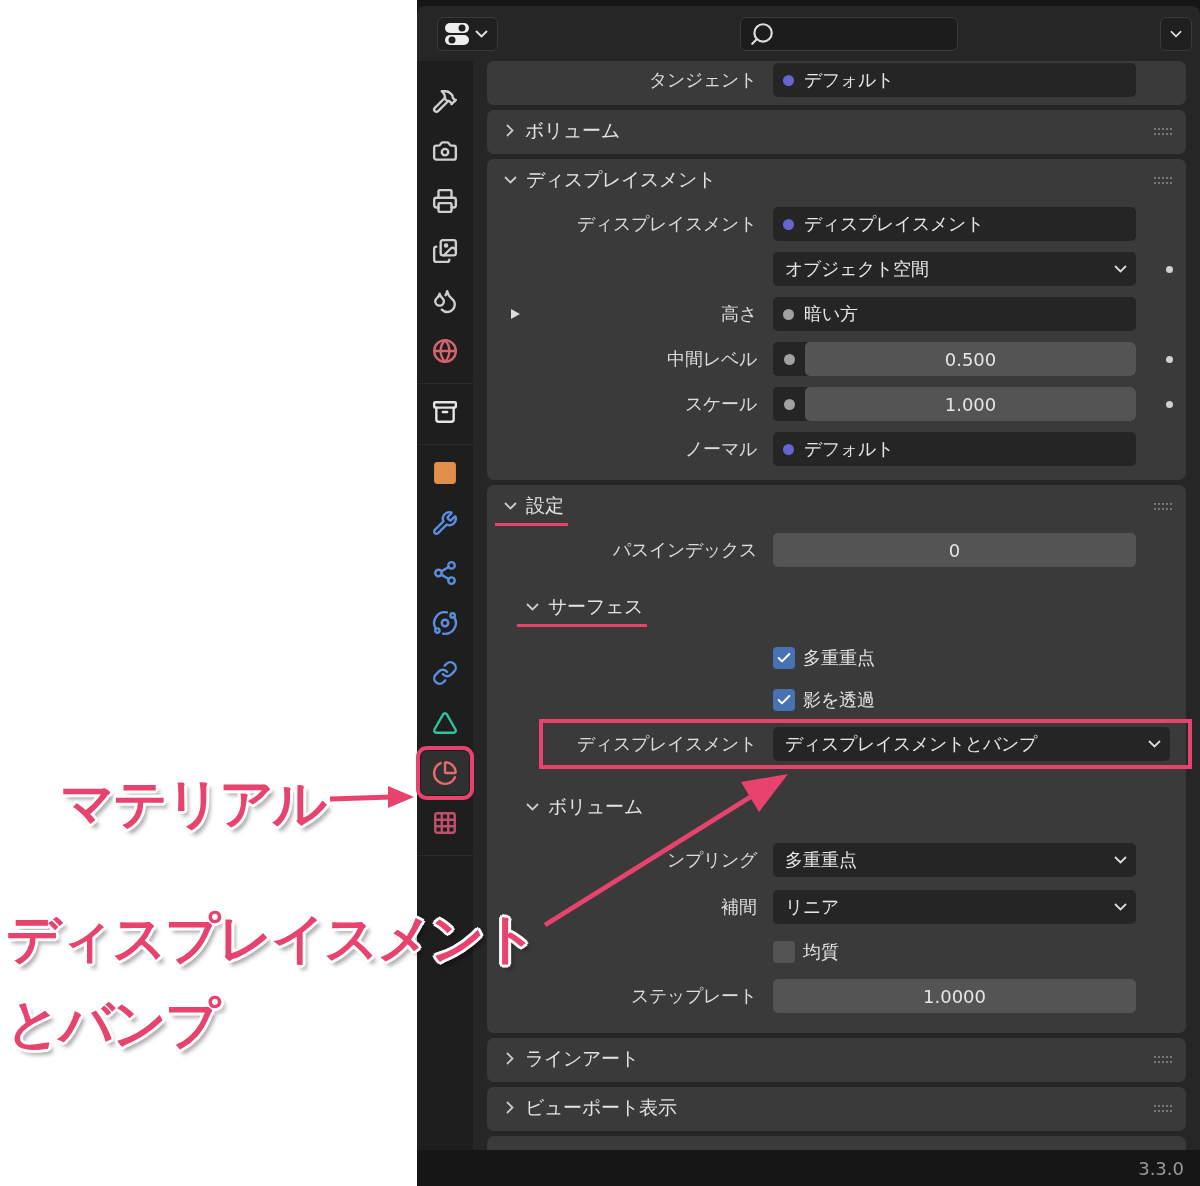  Describe the element at coordinates (703, 80) in the screenshot. I see `field-label: タンジェント` at that location.